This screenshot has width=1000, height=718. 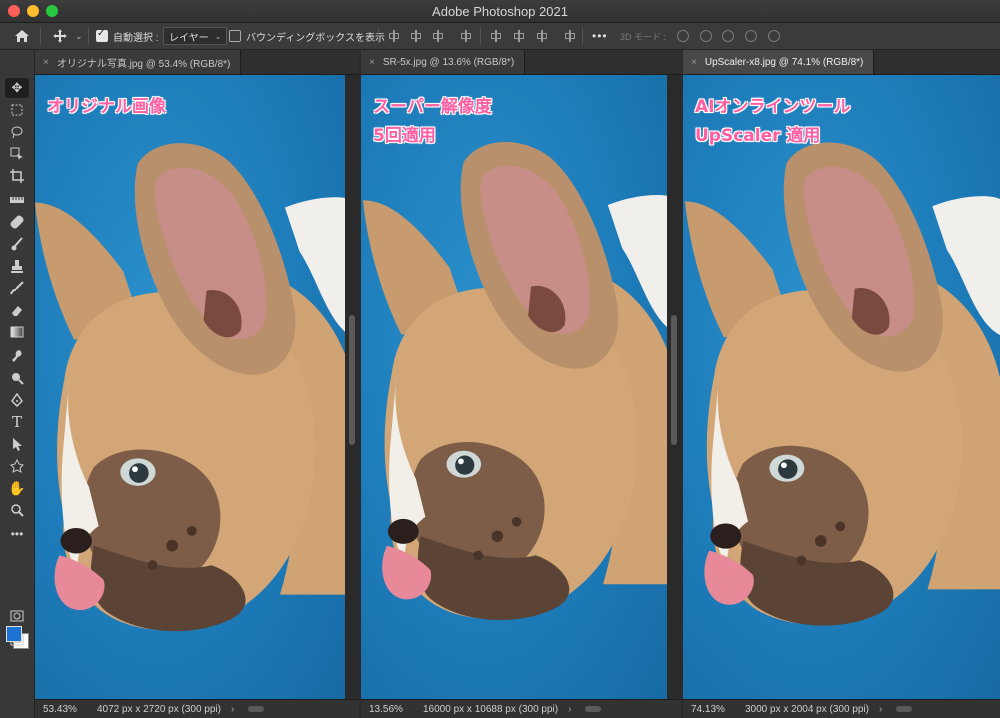 I want to click on path-select-icon, so click(x=17, y=444).